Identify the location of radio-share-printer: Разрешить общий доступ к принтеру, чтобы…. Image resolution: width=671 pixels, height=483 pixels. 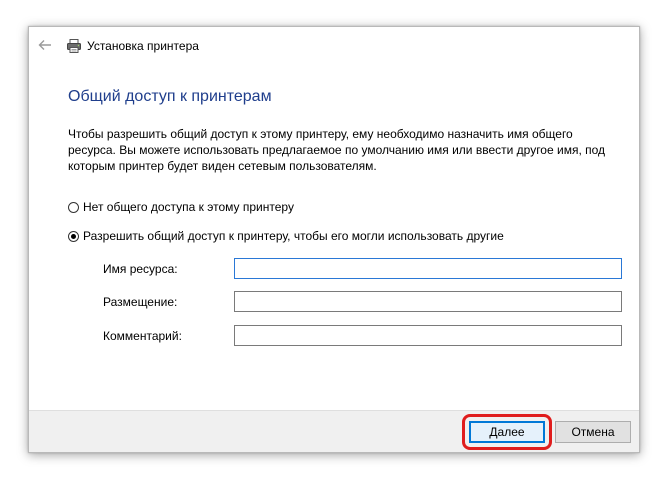
(286, 236).